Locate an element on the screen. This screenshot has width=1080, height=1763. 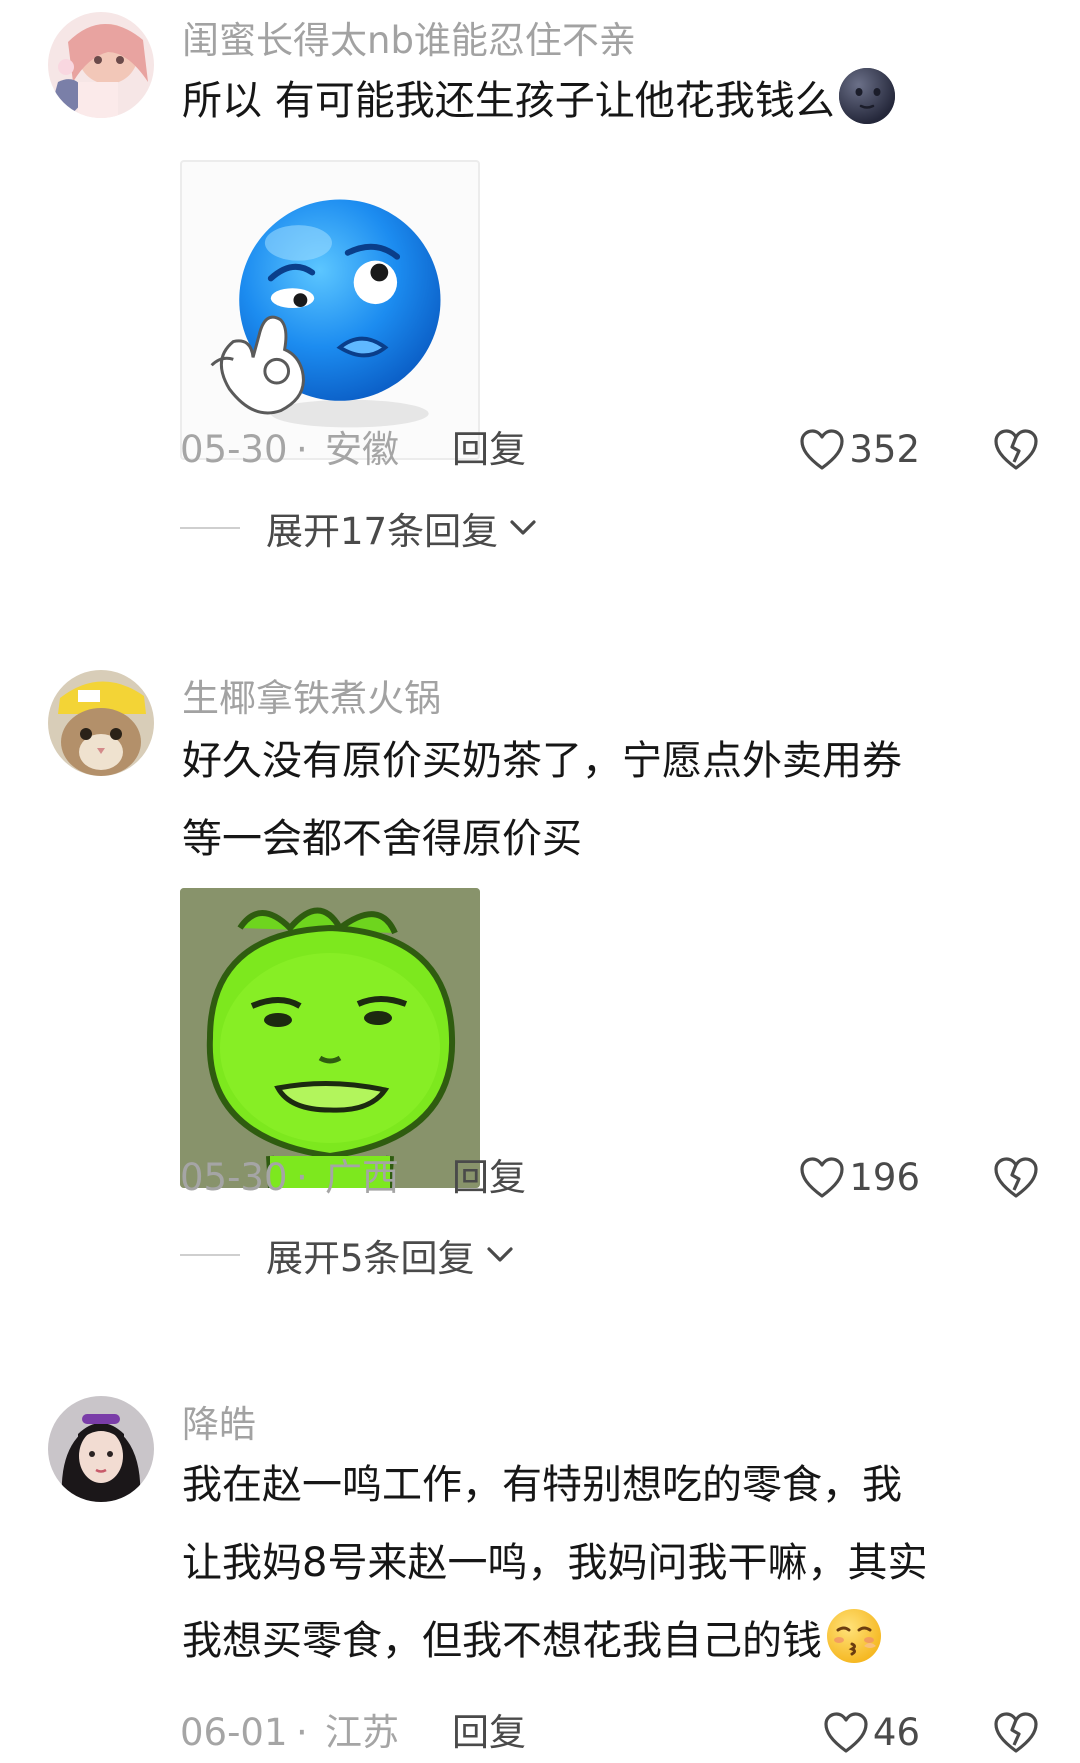
like-button: 196 is located at coordinates (859, 1178).